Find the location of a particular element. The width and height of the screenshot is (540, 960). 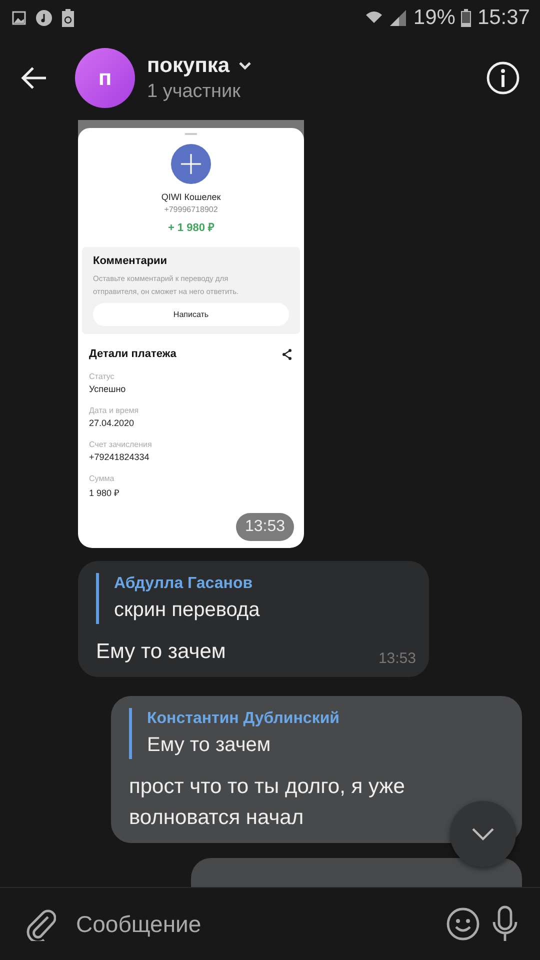

message-field: Сообщение is located at coordinates (251, 924).